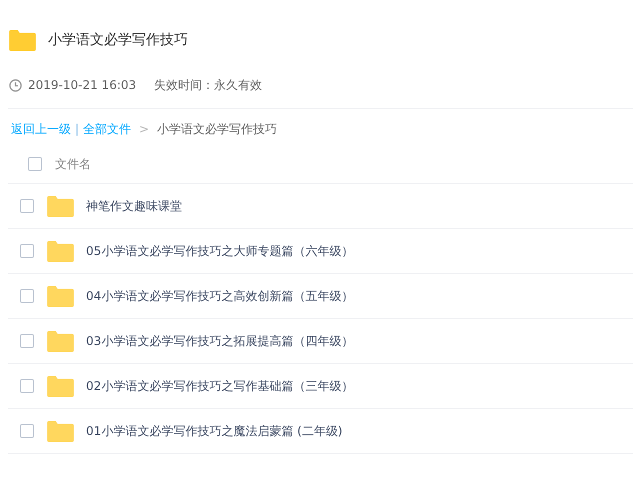 This screenshot has width=633, height=491. What do you see at coordinates (208, 85) in the screenshot?
I see `expiry-text: 失效时间：永久有效` at bounding box center [208, 85].